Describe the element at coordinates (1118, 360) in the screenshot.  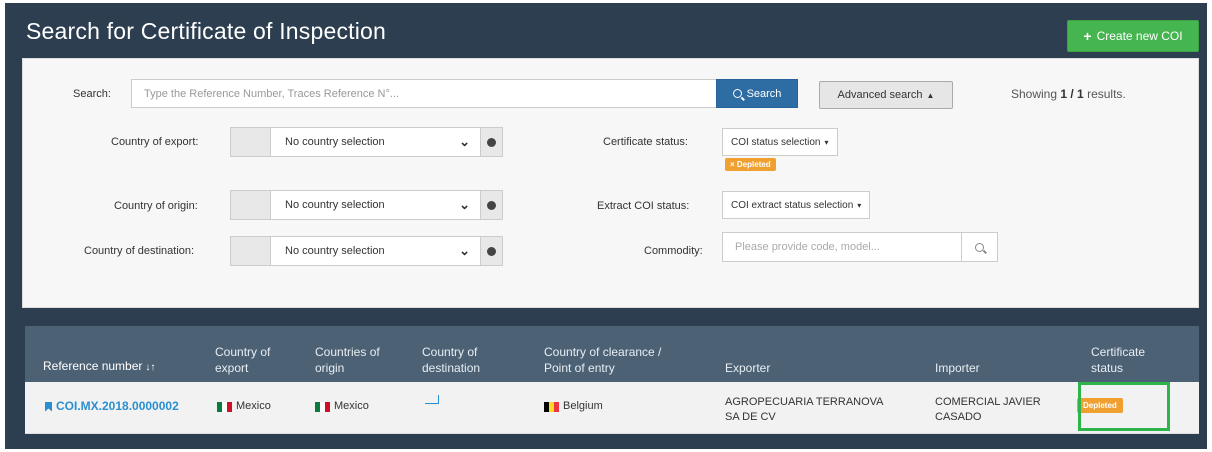
I see `column-certificate-status: Certificate status` at that location.